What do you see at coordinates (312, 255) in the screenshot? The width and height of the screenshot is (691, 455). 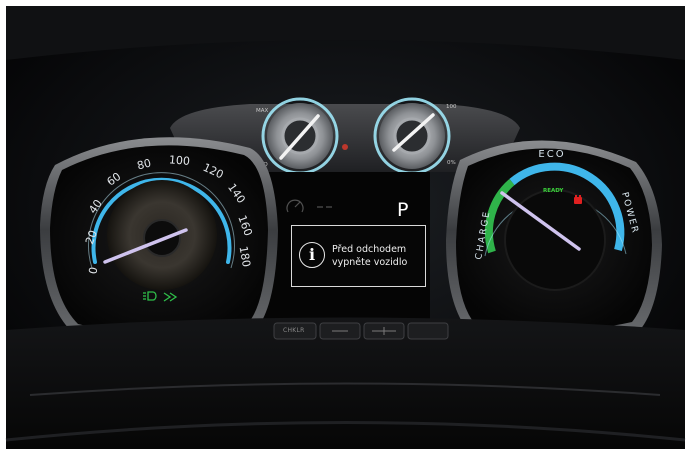 I see `info-icon: i` at bounding box center [312, 255].